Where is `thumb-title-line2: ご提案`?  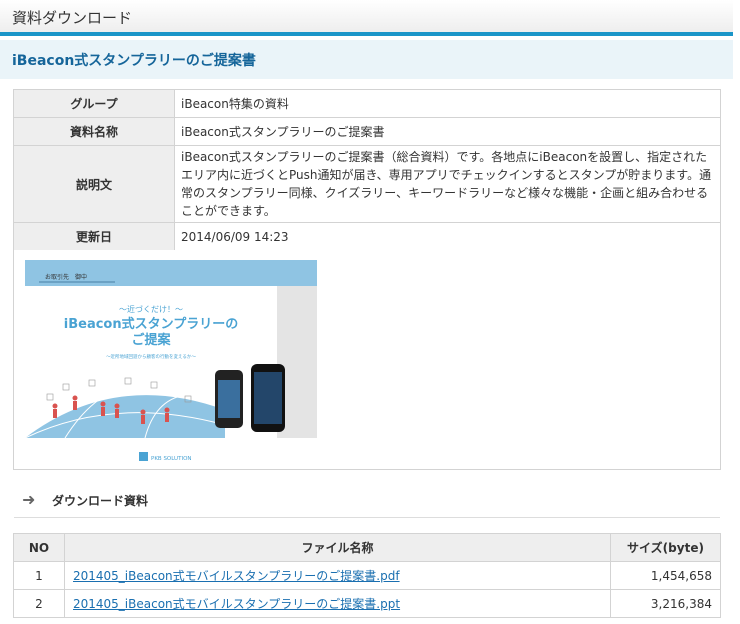
thumb-title-line2: ご提案 is located at coordinates (151, 340).